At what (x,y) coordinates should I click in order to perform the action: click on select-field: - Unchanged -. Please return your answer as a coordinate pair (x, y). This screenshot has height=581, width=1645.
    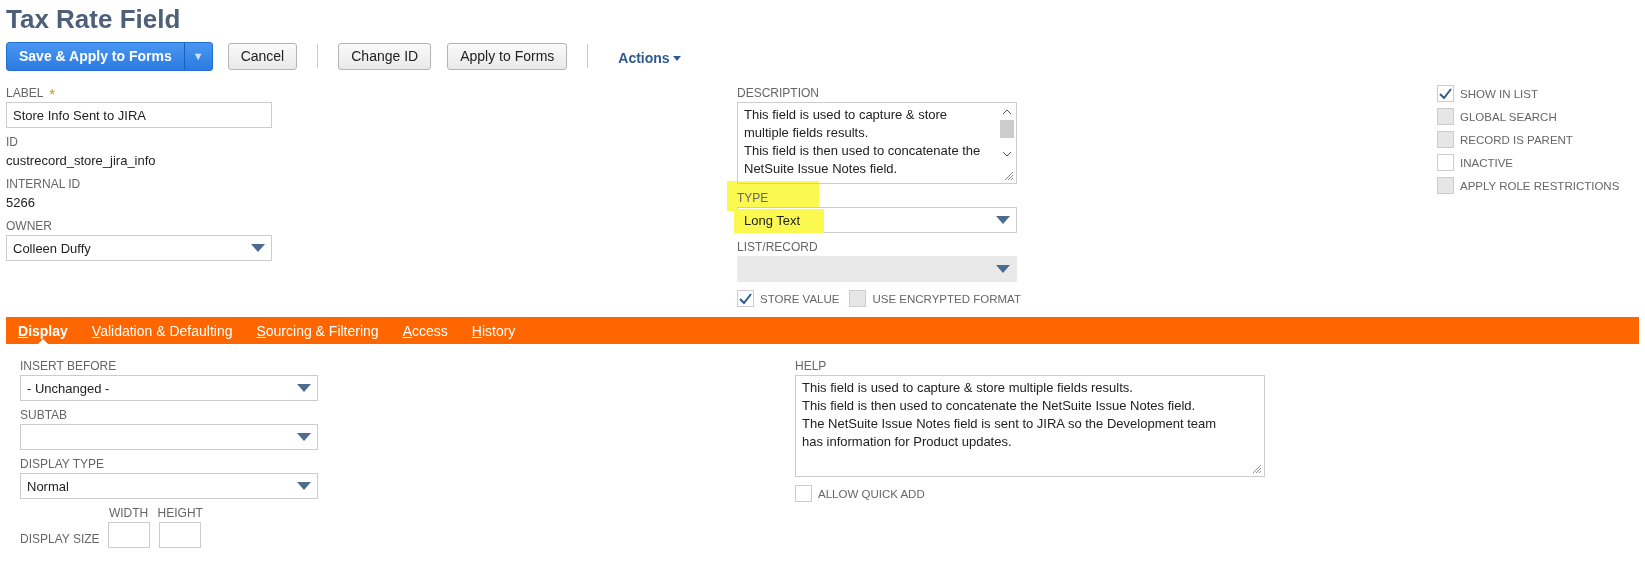
    Looking at the image, I should click on (169, 388).